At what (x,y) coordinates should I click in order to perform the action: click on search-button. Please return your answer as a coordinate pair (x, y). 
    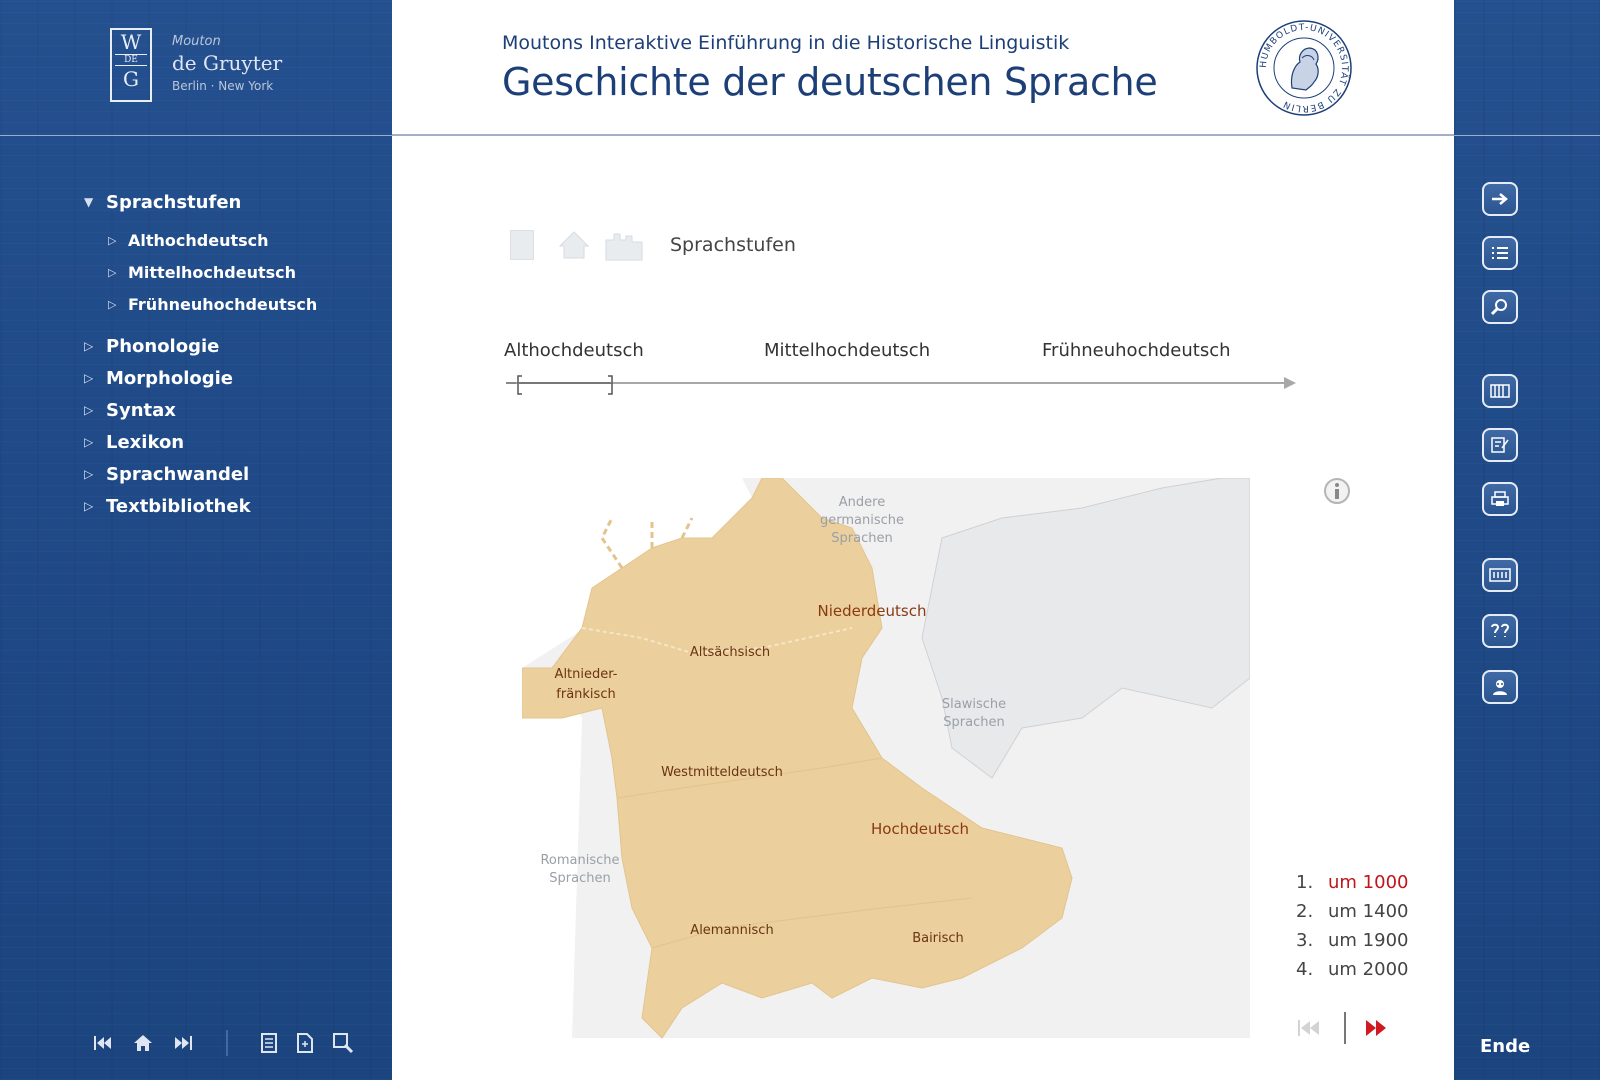
    Looking at the image, I should click on (1500, 307).